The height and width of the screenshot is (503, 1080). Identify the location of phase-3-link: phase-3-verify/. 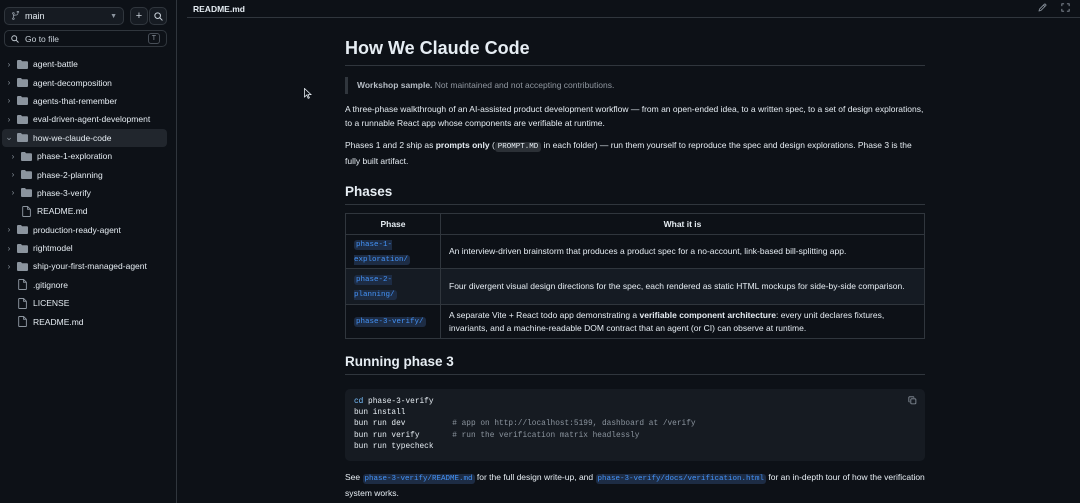
(390, 322).